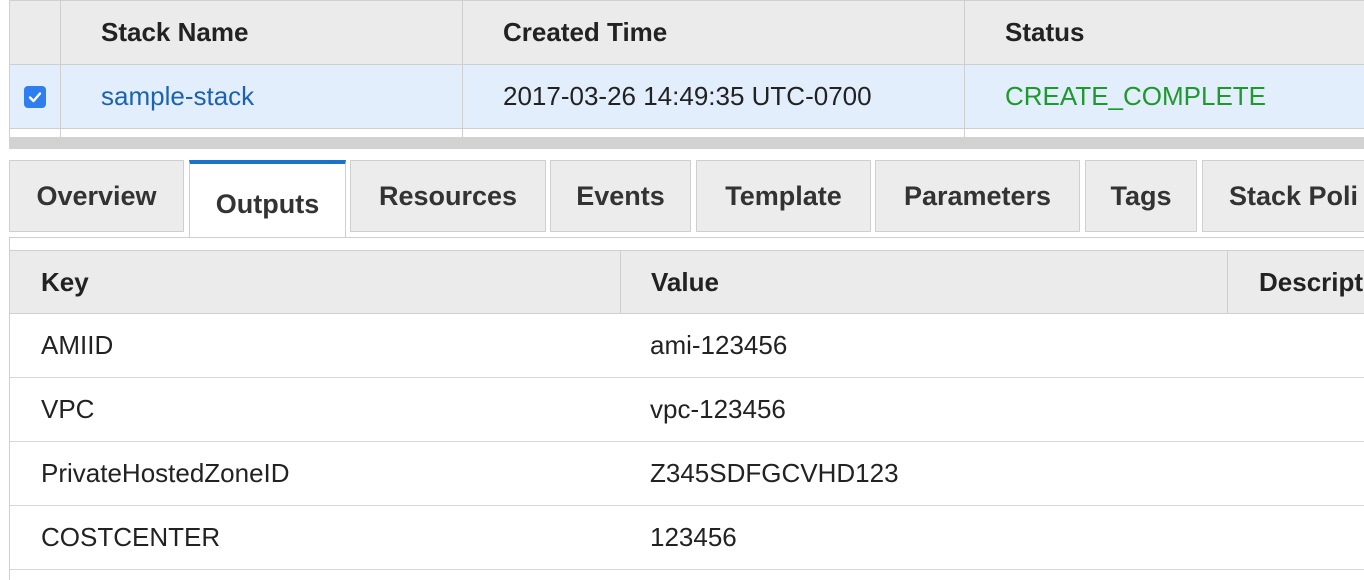 This screenshot has width=1364, height=580. I want to click on output-key: COSTCENTER, so click(131, 537).